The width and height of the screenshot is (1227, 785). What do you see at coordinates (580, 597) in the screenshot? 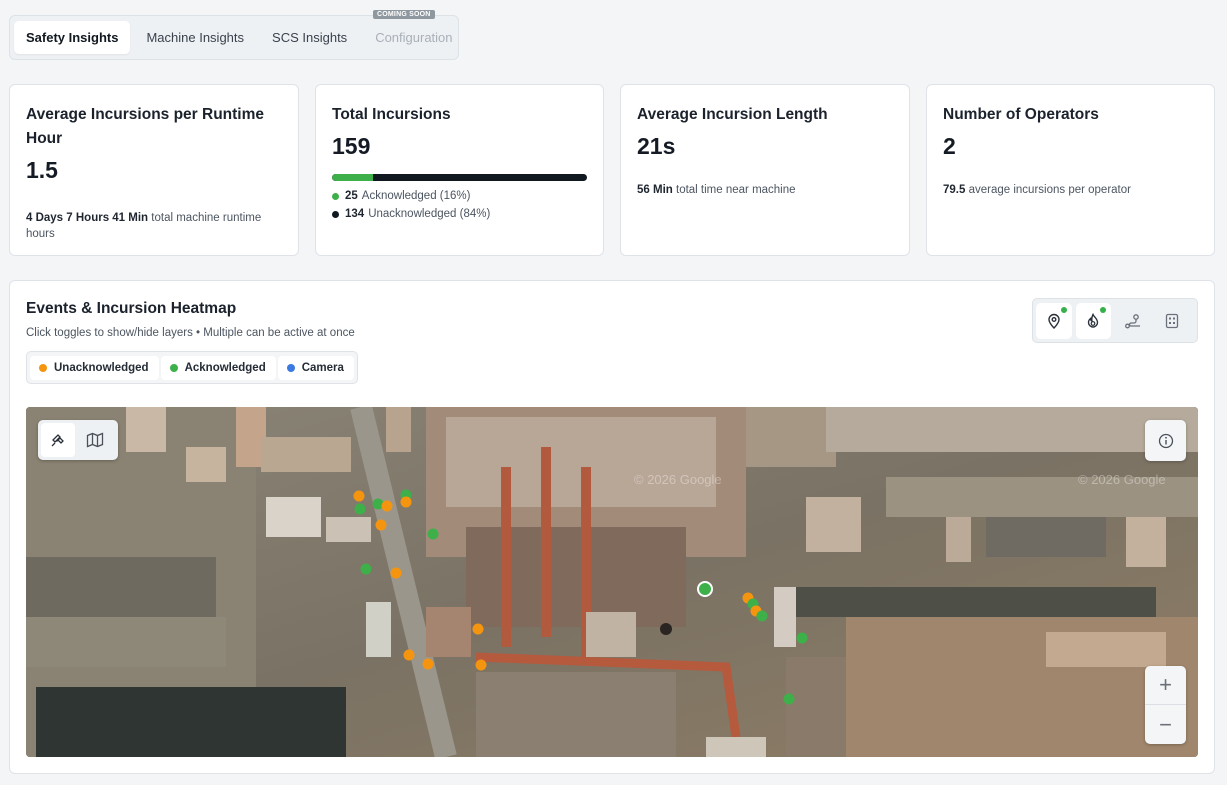
I see `incursion-markers` at bounding box center [580, 597].